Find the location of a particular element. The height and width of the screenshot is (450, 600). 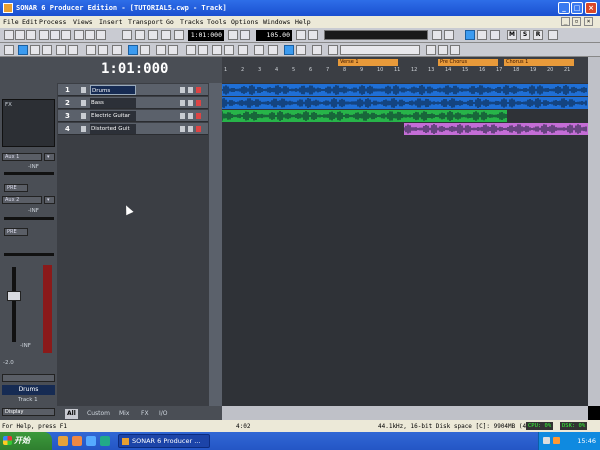

display-button: Display is located at coordinates (28, 412).